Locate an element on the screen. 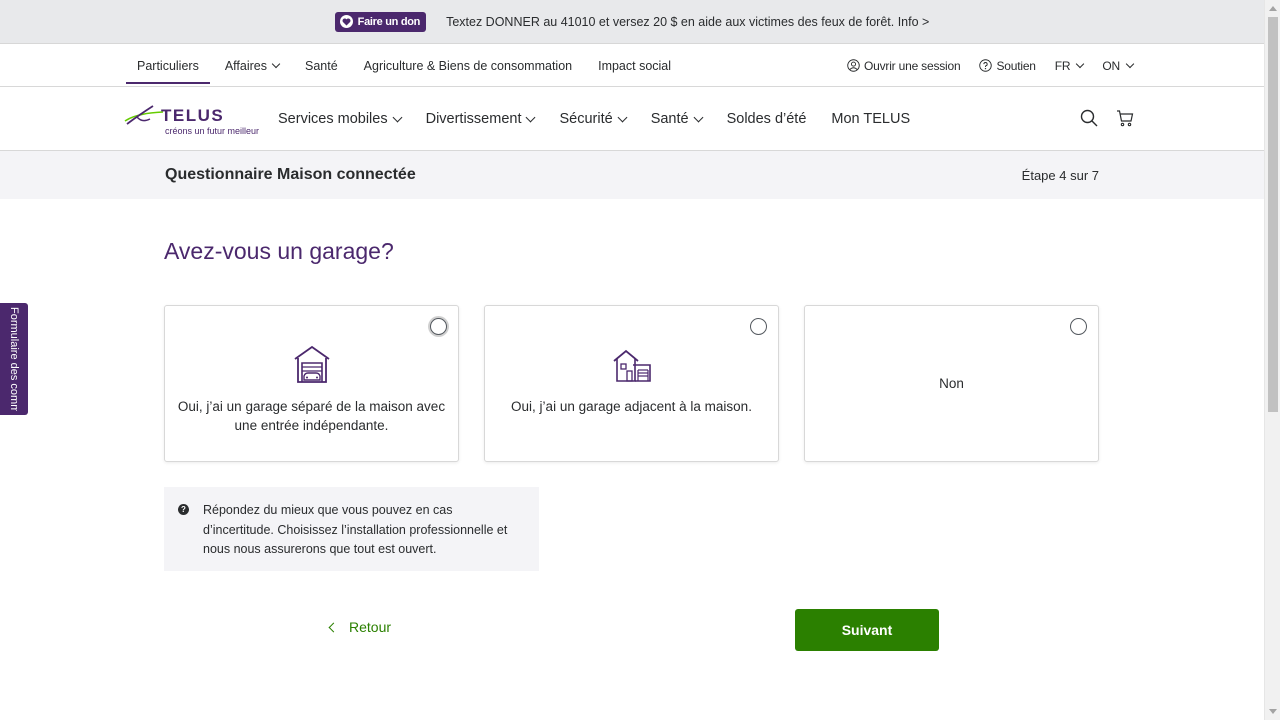  back-button: Retour is located at coordinates (360, 627).